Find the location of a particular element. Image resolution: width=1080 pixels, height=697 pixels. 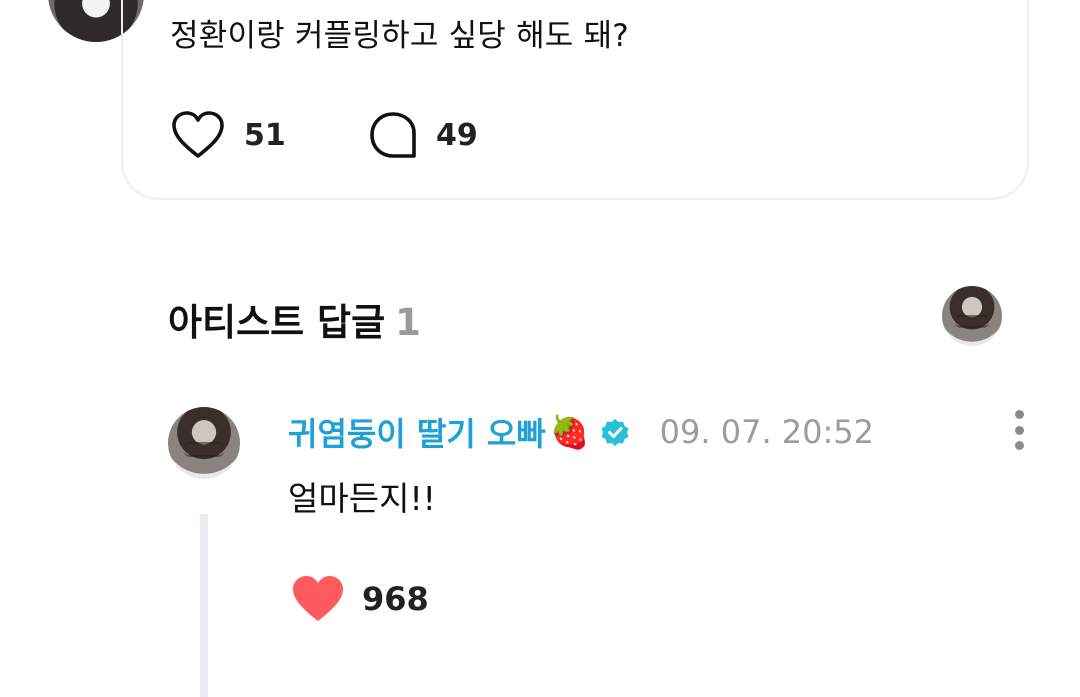

post-like-button: 51 is located at coordinates (228, 135).